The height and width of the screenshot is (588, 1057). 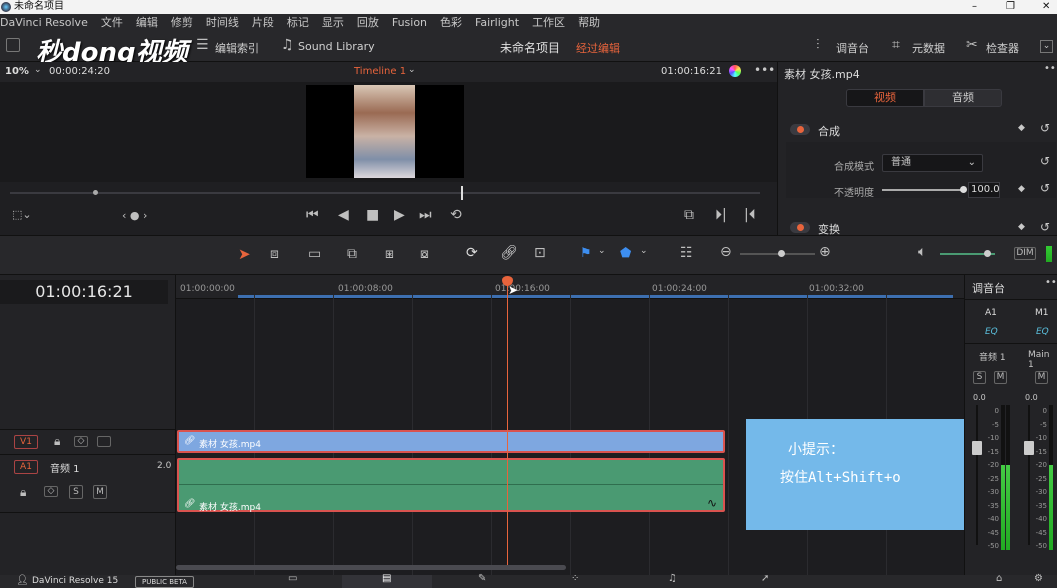 What do you see at coordinates (182, 22) in the screenshot?
I see `menu-trim: 修剪` at bounding box center [182, 22].